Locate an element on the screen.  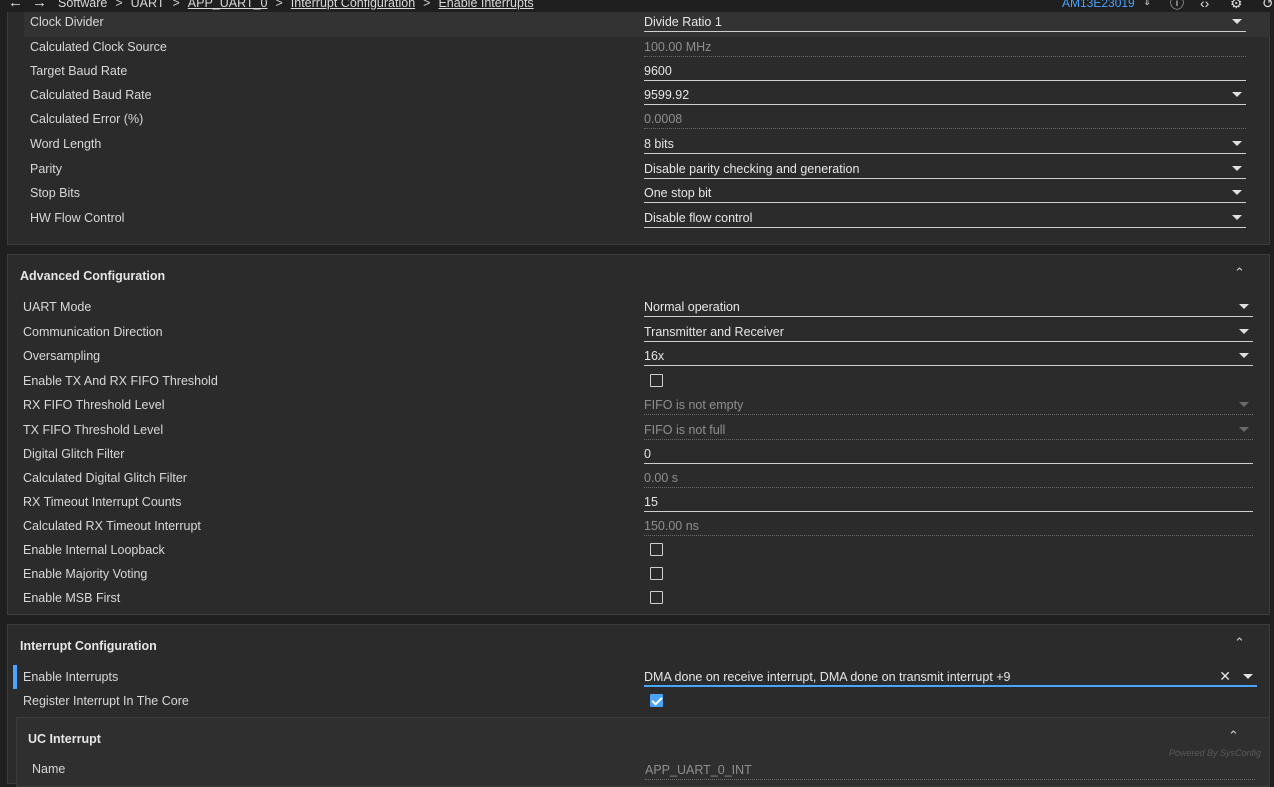
dropdown-select: Transmitter and Receiver is located at coordinates (948, 333).